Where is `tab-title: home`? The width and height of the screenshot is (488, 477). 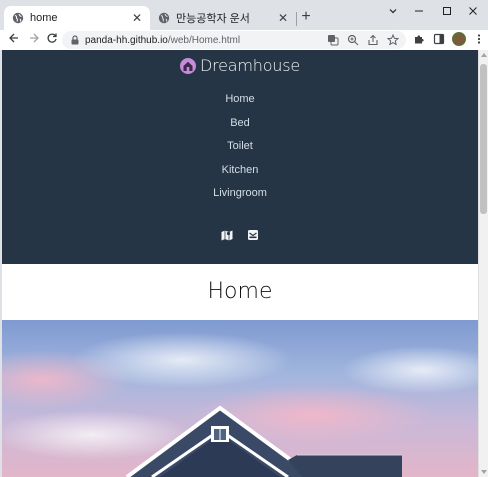 tab-title: home is located at coordinates (44, 18).